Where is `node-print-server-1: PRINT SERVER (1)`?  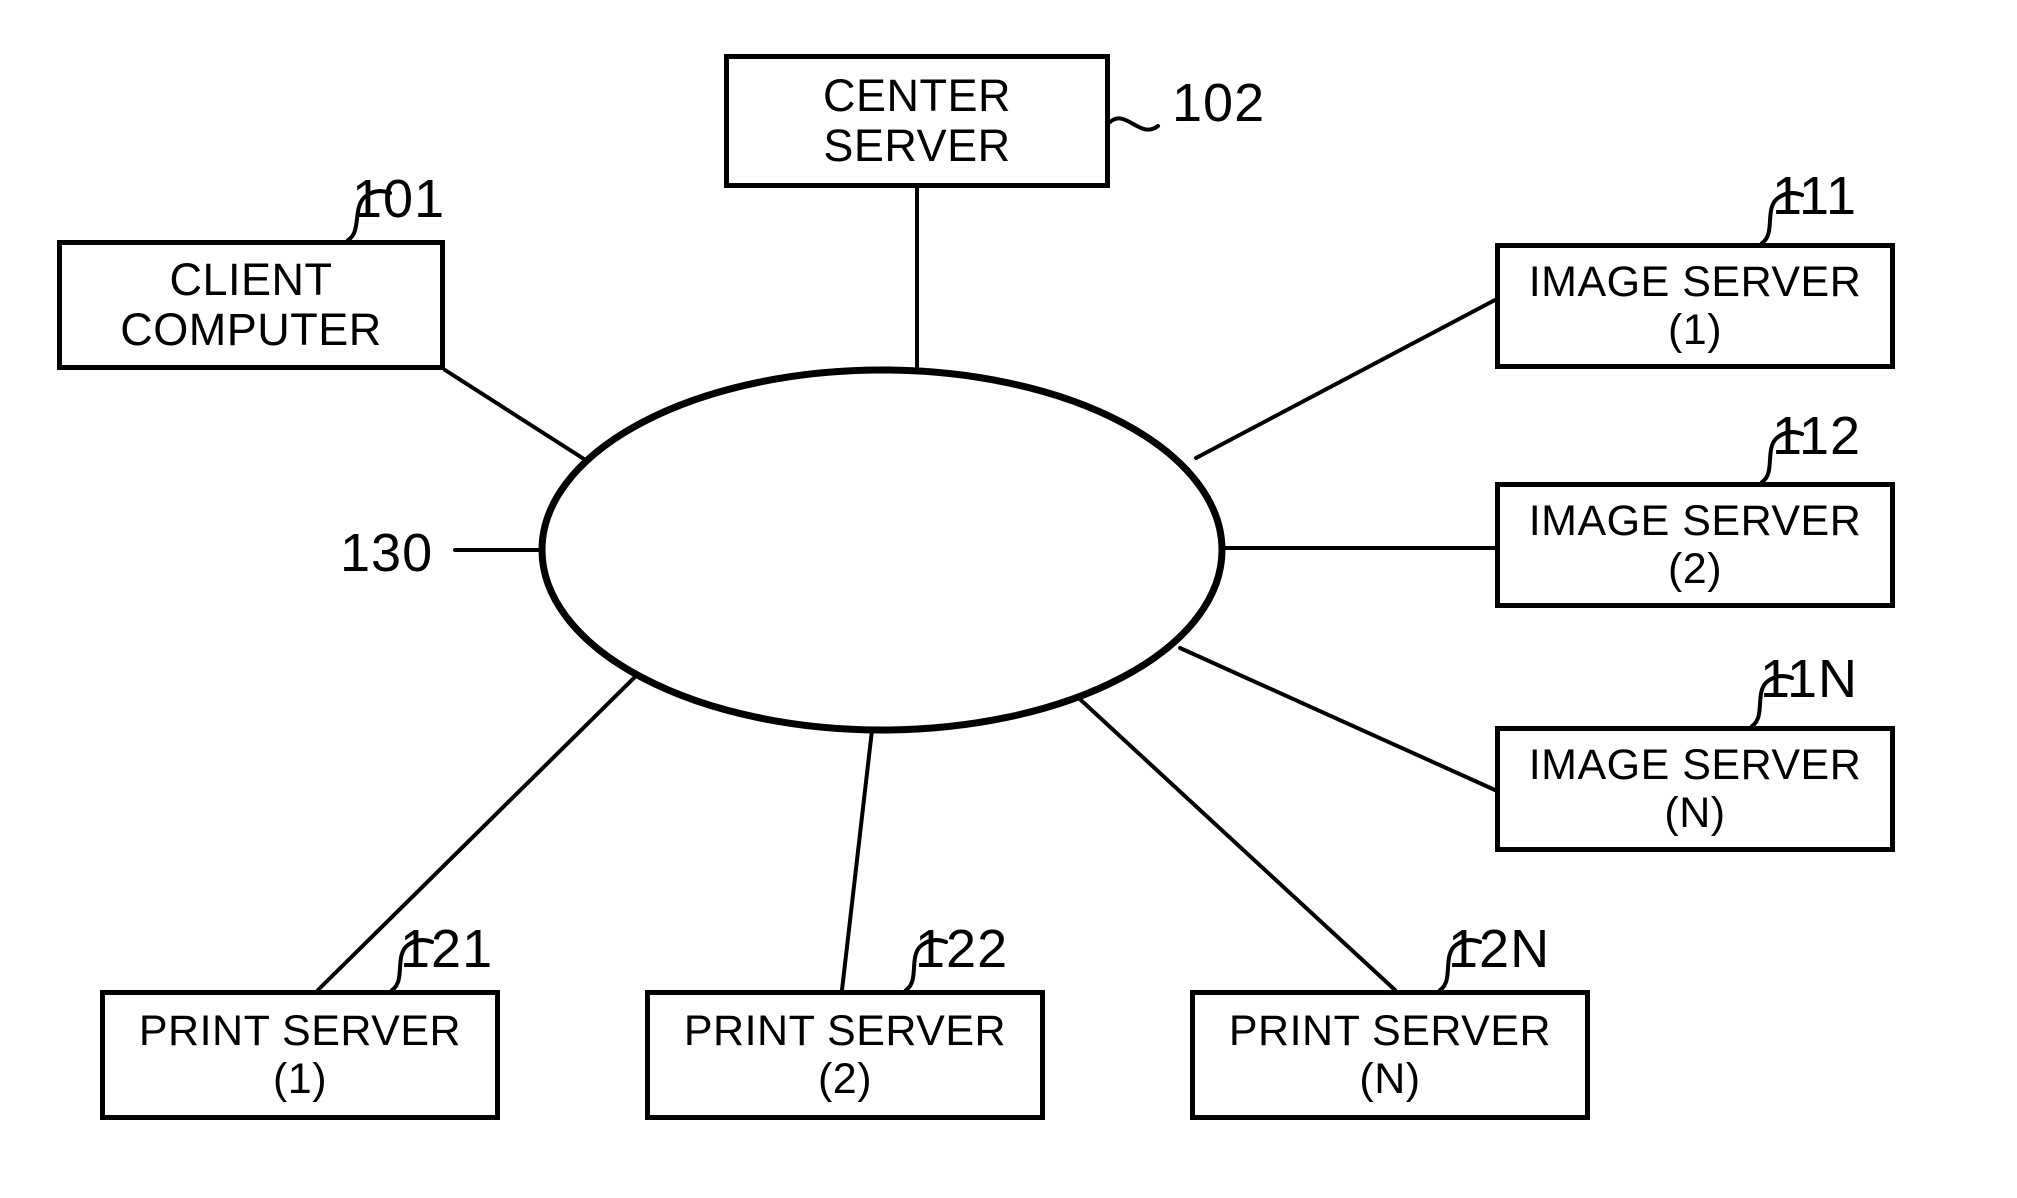
node-print-server-1: PRINT SERVER (1) is located at coordinates (300, 1055).